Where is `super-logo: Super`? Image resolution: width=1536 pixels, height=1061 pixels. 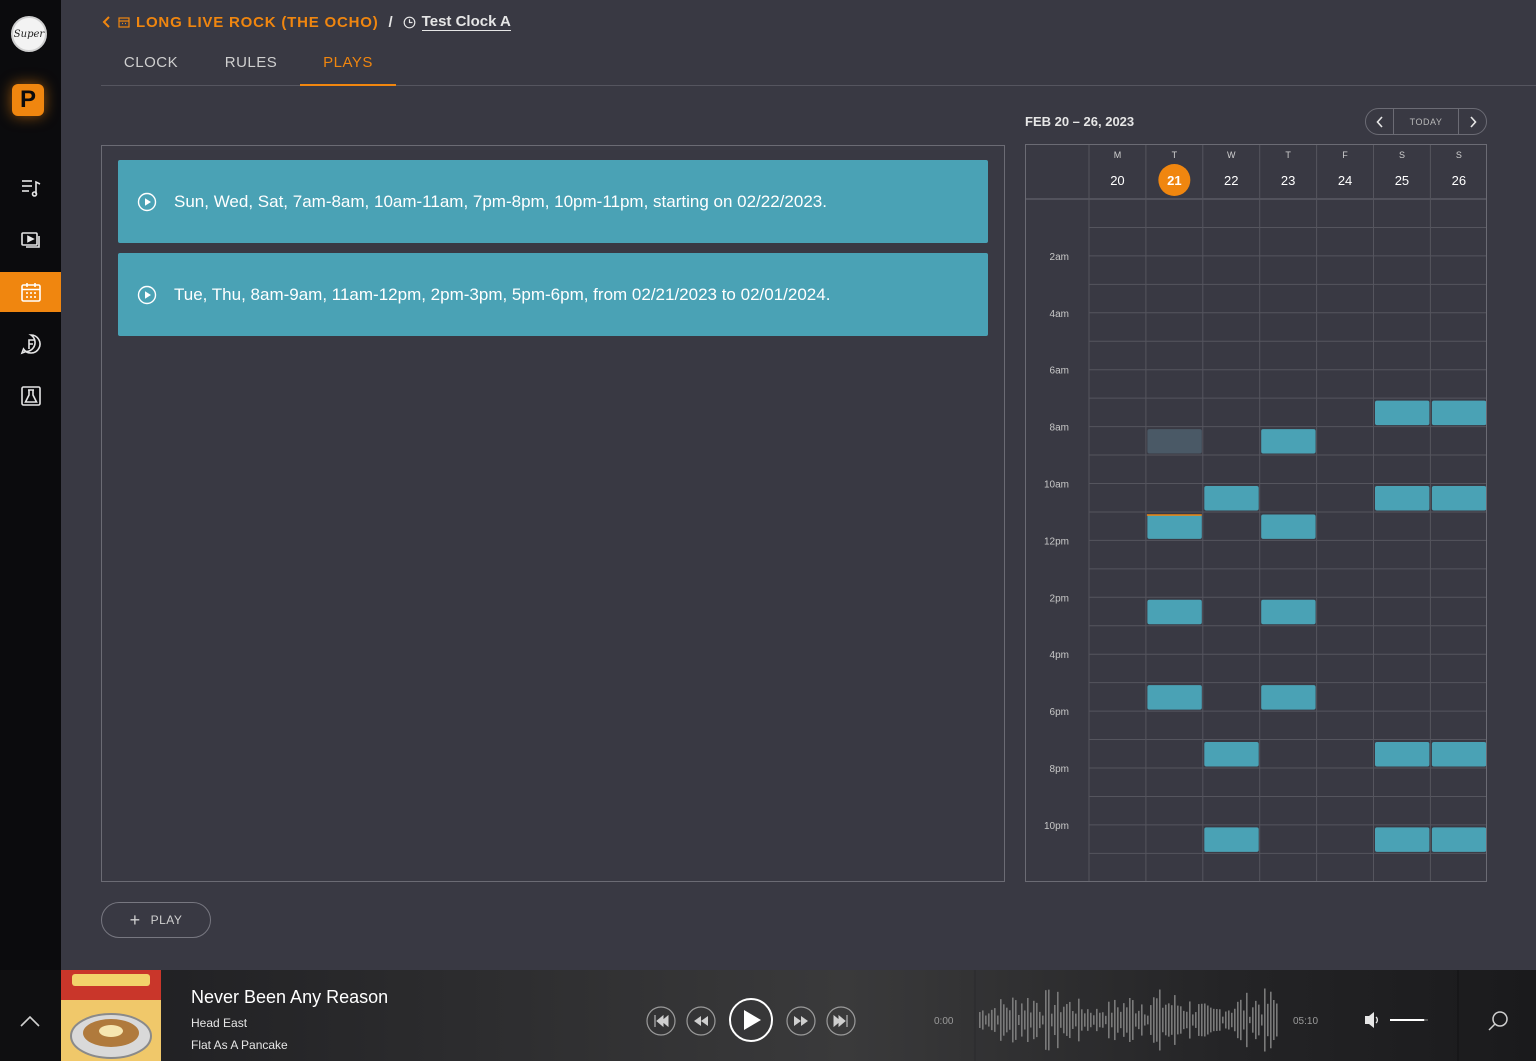
super-logo: Super is located at coordinates (29, 34).